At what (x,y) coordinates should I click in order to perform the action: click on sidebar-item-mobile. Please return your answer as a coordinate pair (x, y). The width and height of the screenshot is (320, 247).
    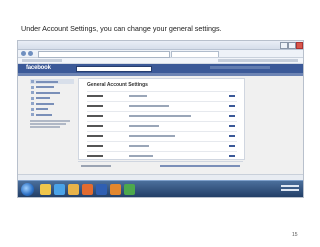
    Looking at the image, I should click on (52, 98).